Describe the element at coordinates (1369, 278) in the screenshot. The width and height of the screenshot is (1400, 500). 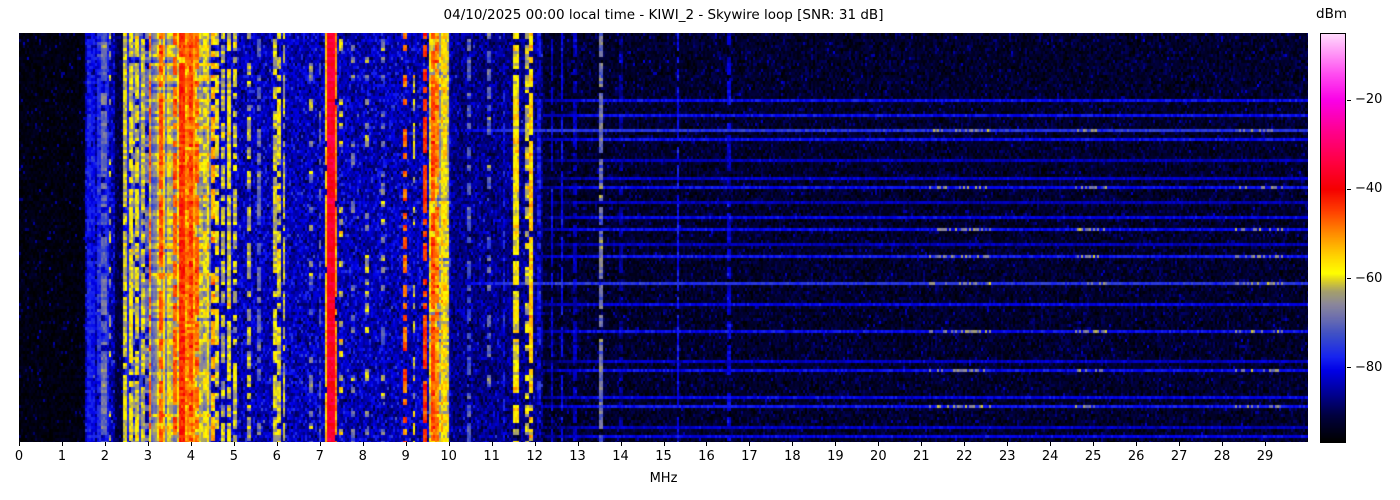
I see `colorbar-tick-label: −60` at that location.